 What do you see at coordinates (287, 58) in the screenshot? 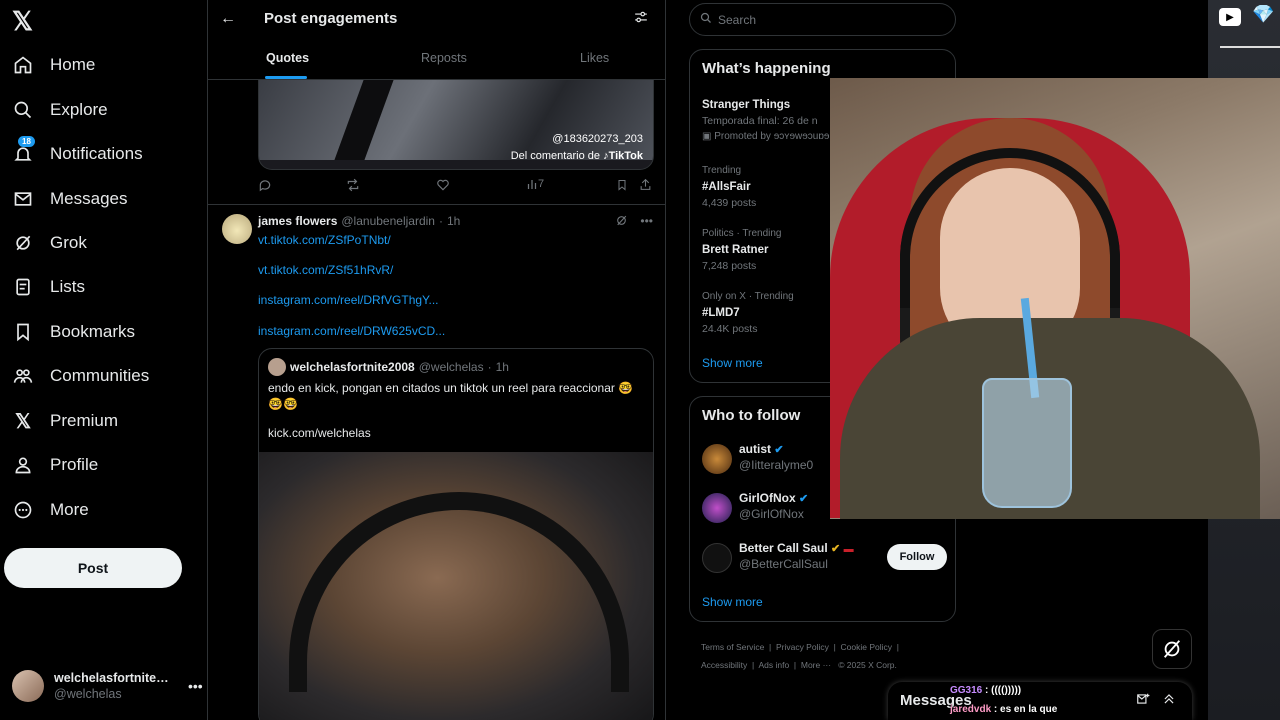
I see `tab-quotes: Quotes` at bounding box center [287, 58].